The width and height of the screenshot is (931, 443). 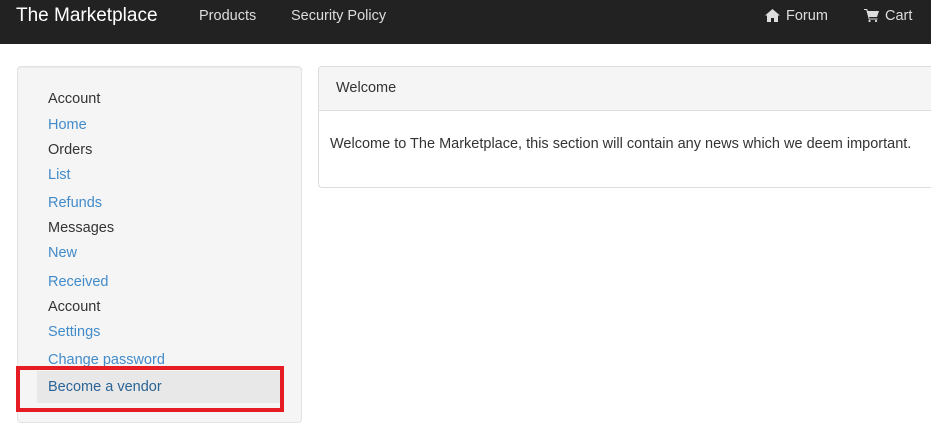 What do you see at coordinates (74, 332) in the screenshot?
I see `sidebar-item-settings: Settings` at bounding box center [74, 332].